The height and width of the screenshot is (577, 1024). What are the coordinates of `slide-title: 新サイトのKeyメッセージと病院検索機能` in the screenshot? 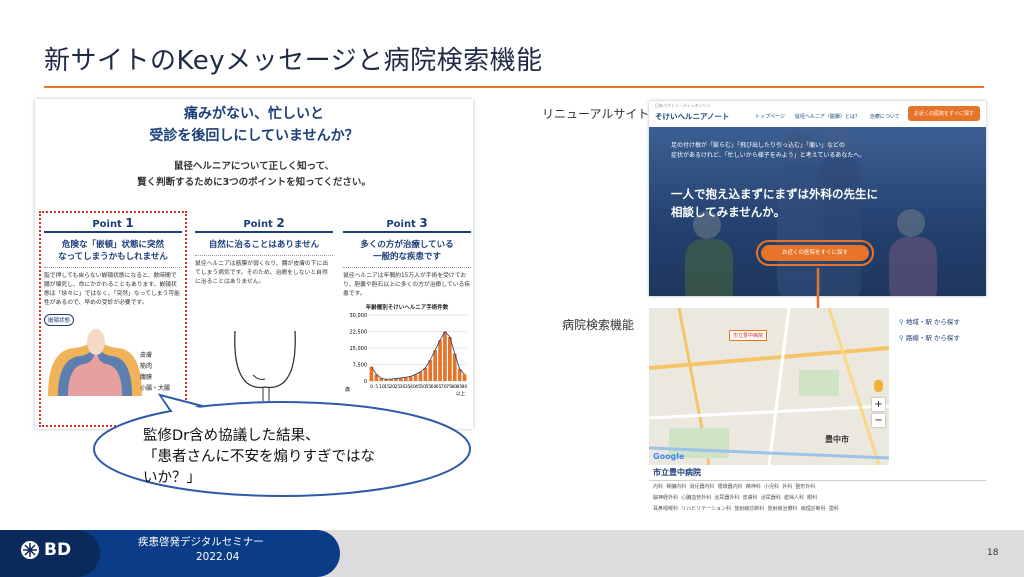 It's located at (293, 61).